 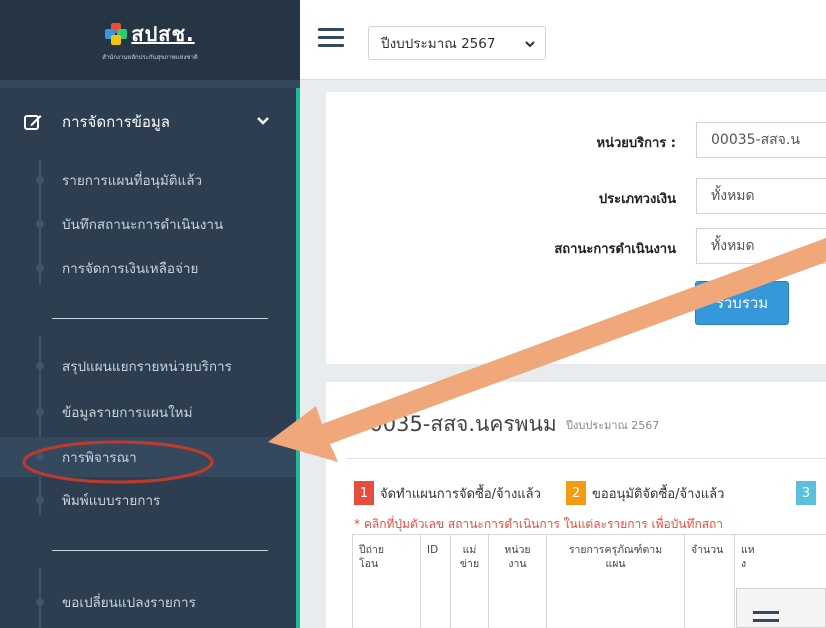 What do you see at coordinates (129, 603) in the screenshot?
I see `sidebar-item-label: ขอเปลี่ยนแปลงรายการ` at bounding box center [129, 603].